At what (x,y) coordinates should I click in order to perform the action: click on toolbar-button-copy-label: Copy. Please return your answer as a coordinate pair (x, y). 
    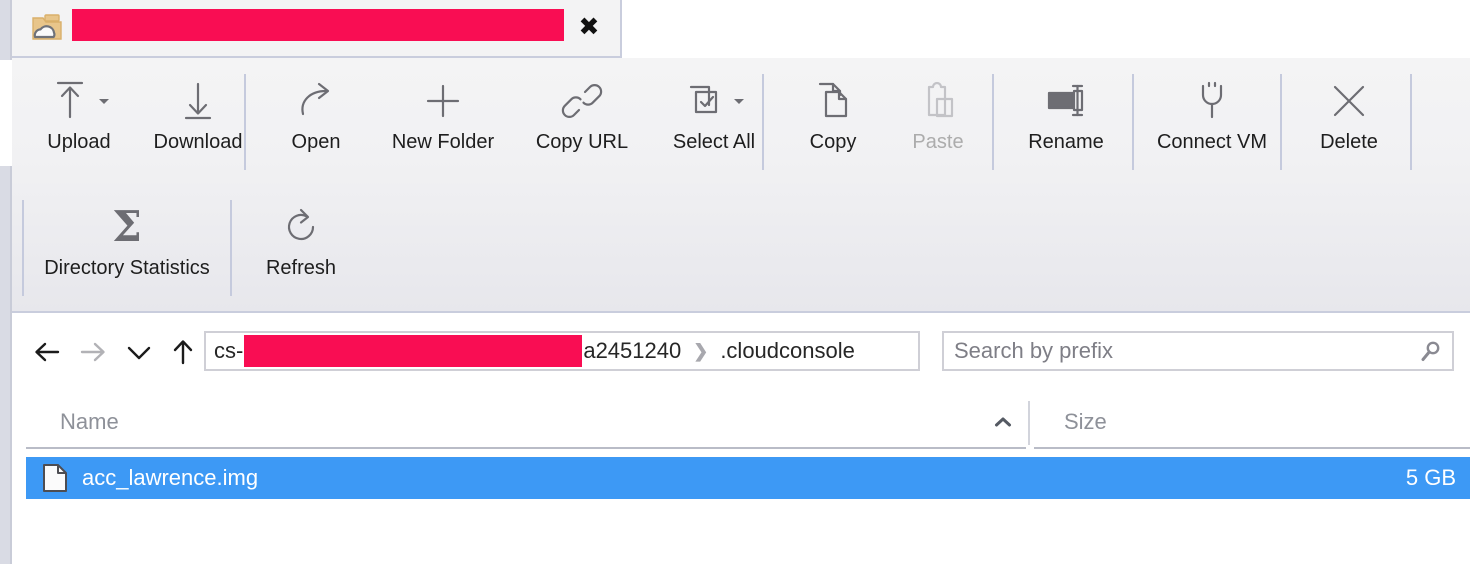
    Looking at the image, I should click on (833, 142).